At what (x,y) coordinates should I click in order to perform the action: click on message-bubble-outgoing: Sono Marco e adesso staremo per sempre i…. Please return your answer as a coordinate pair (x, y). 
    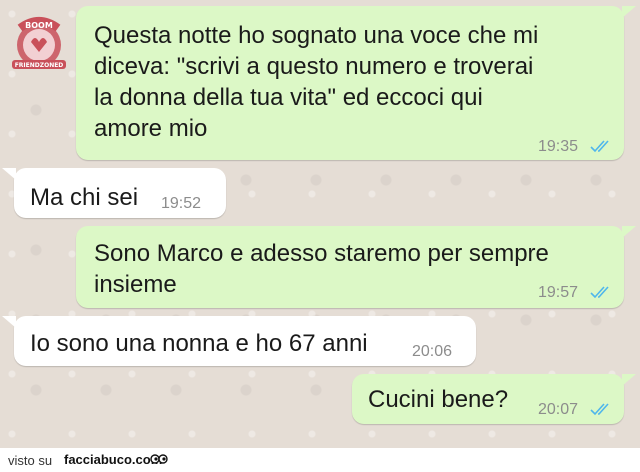
    Looking at the image, I should click on (350, 267).